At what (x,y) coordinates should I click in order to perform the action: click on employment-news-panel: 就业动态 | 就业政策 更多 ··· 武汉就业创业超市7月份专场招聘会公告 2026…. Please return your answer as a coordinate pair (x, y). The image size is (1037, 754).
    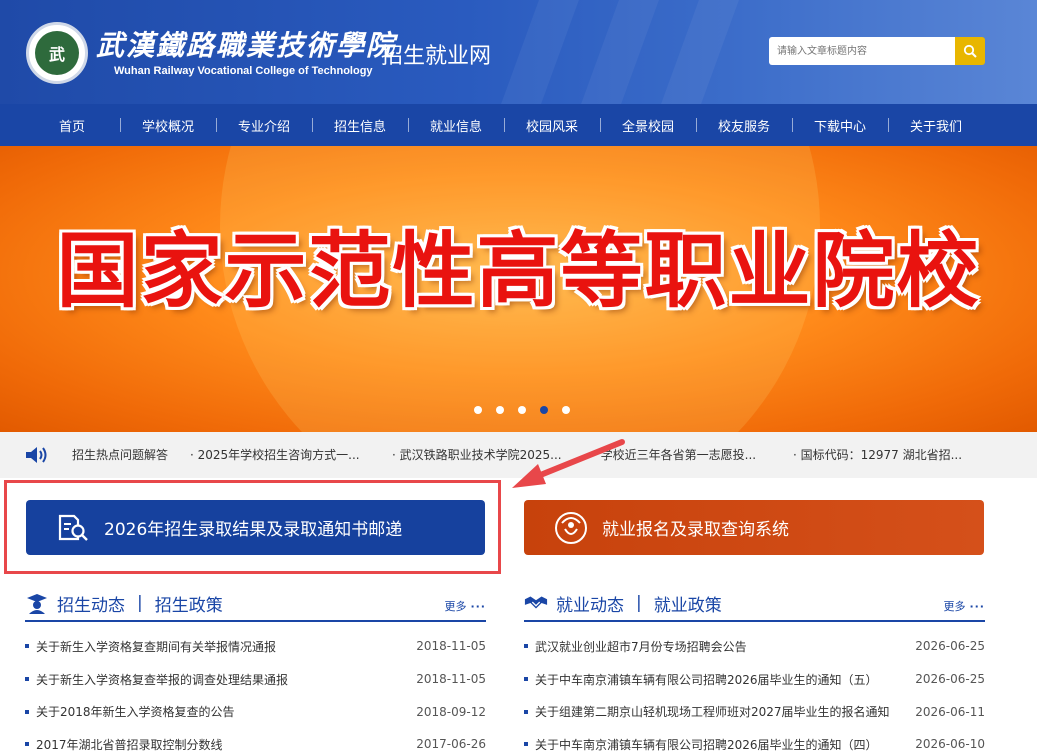
    Looking at the image, I should click on (754, 670).